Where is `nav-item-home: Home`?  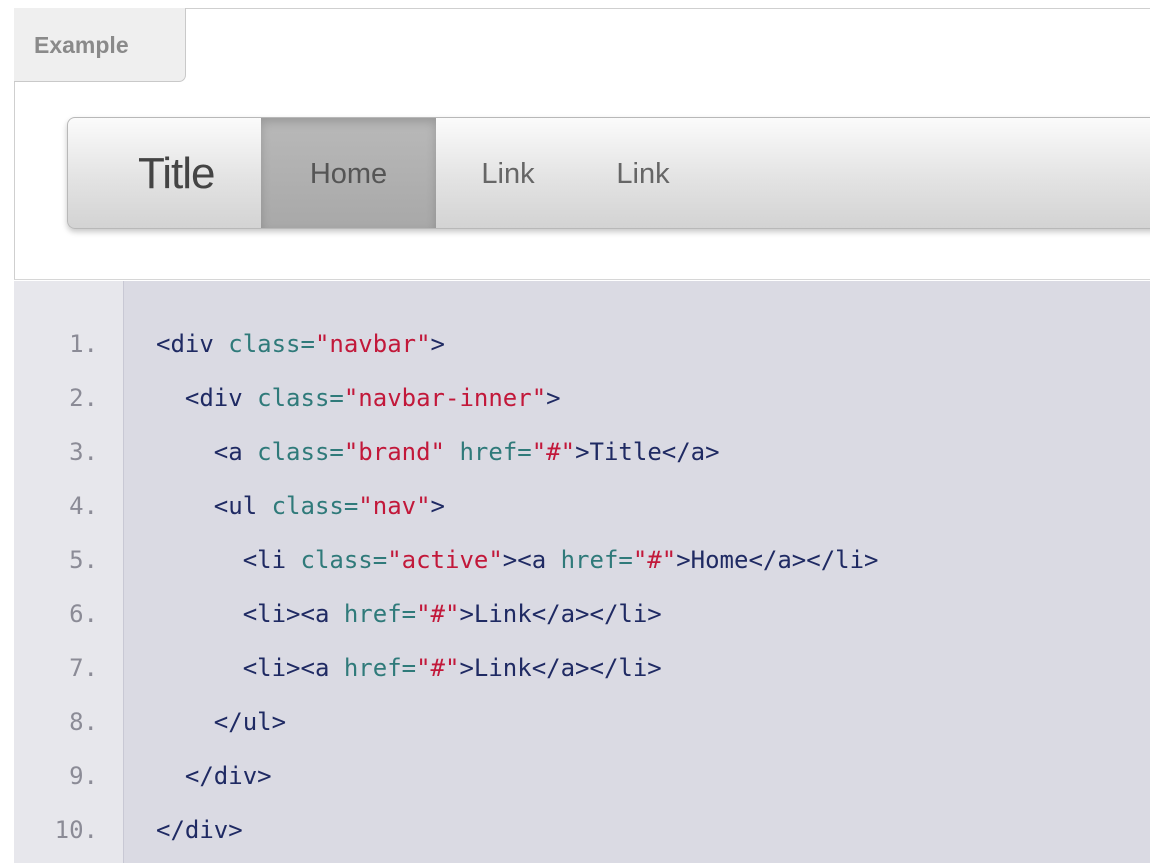 nav-item-home: Home is located at coordinates (348, 173).